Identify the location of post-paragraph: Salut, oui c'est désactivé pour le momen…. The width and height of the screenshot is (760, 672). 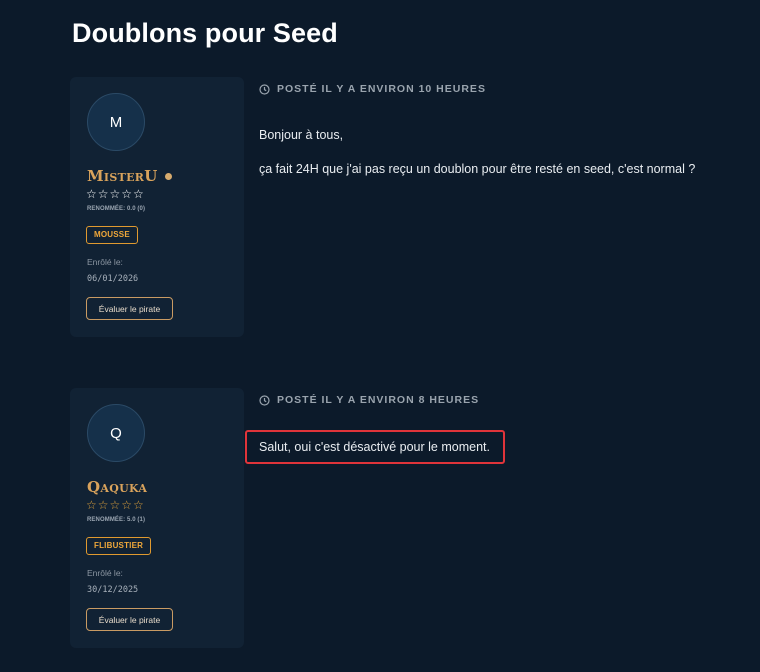
(374, 447).